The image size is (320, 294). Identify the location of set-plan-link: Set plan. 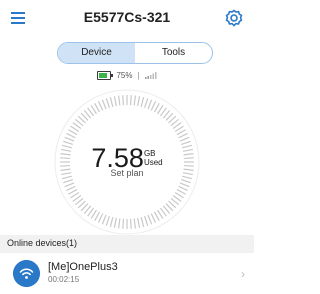
(127, 173).